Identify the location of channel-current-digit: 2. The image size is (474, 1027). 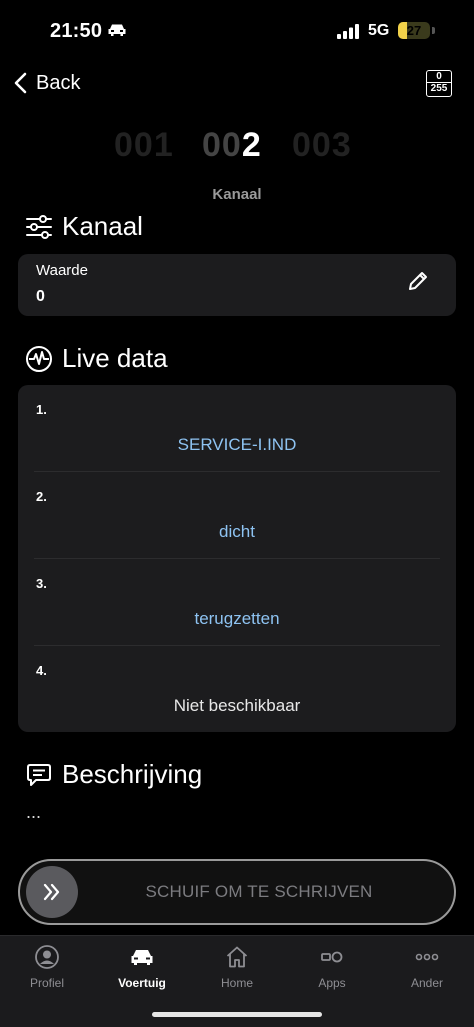
(251, 145).